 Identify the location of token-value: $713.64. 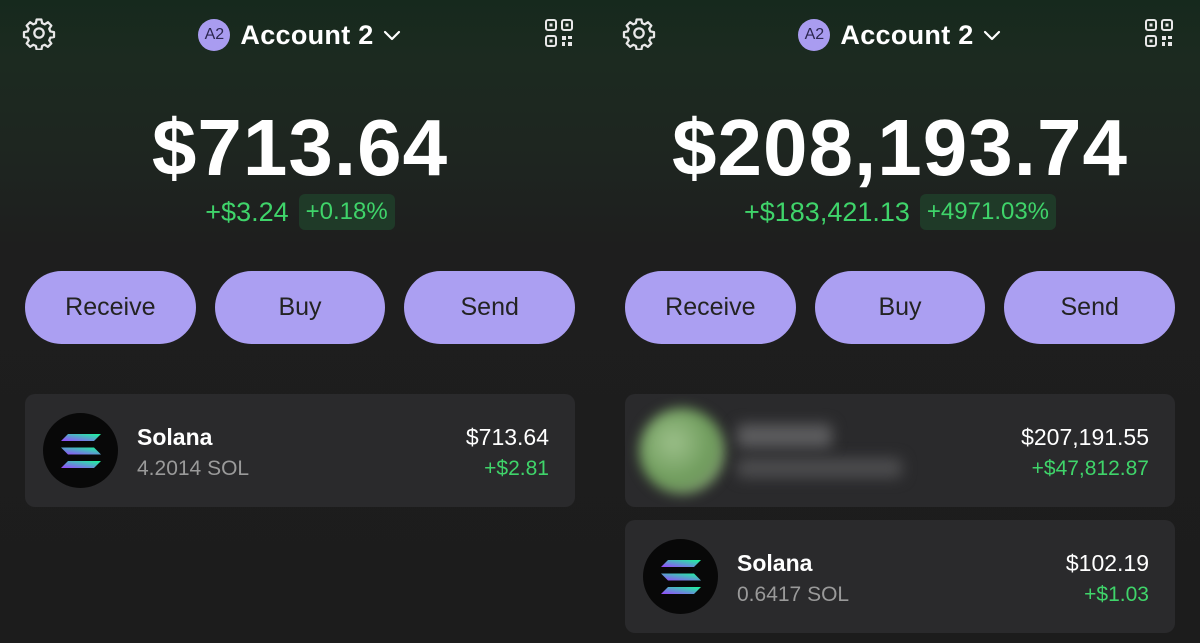
(507, 437).